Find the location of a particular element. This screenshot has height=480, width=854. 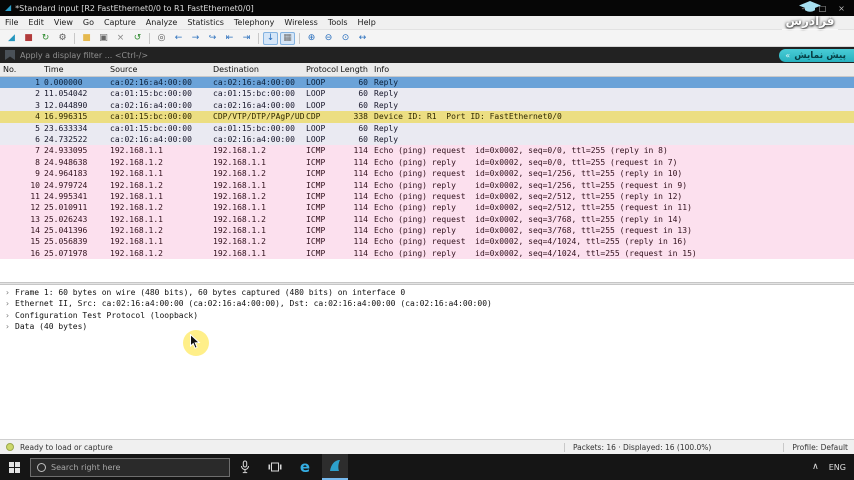

microphone-button is located at coordinates (245, 467).